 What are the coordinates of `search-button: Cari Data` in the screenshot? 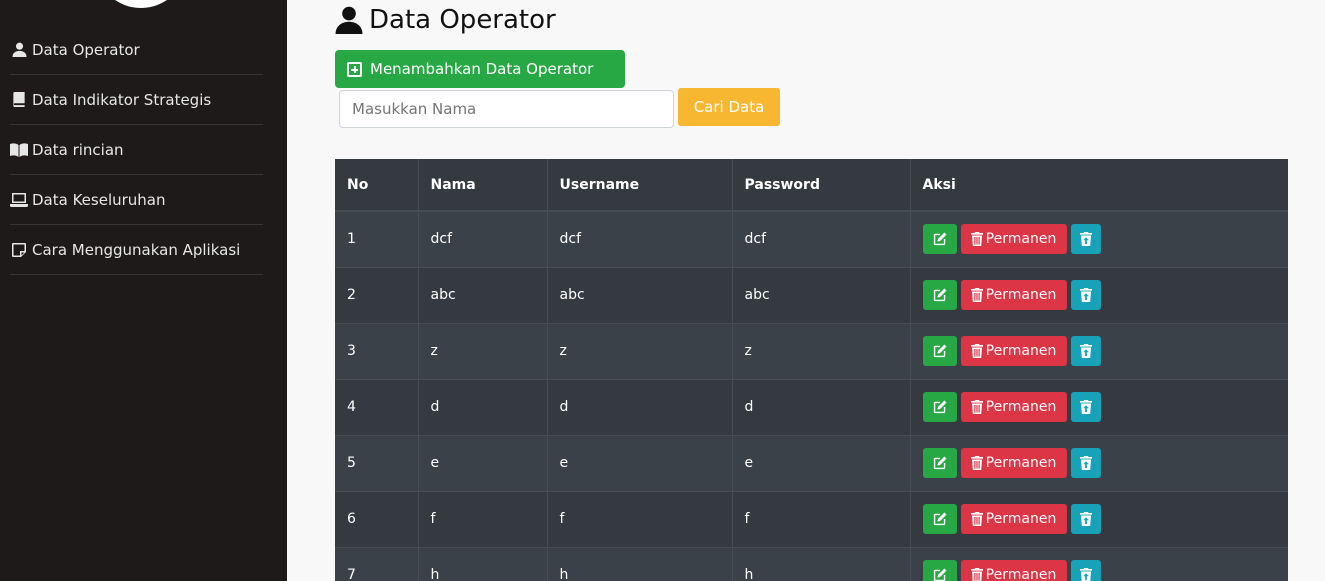 It's located at (729, 107).